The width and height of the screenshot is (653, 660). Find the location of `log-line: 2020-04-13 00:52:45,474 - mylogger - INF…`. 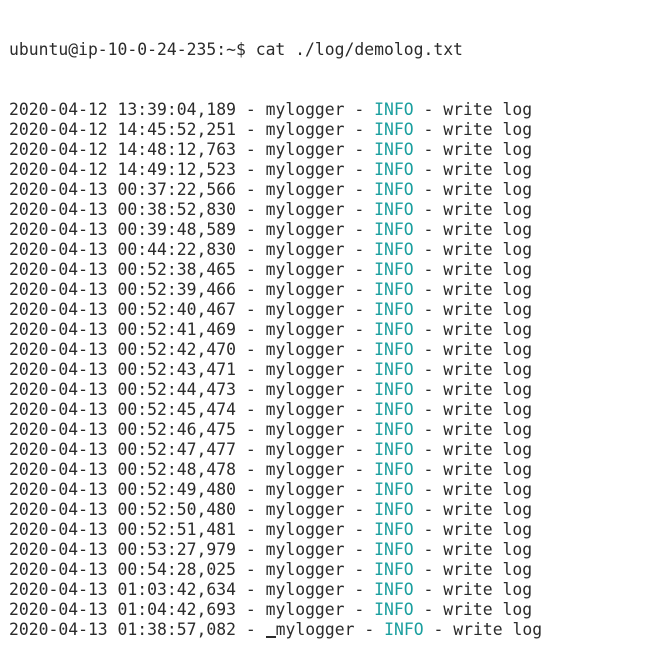

log-line: 2020-04-13 00:52:45,474 - mylogger - INF… is located at coordinates (271, 409).